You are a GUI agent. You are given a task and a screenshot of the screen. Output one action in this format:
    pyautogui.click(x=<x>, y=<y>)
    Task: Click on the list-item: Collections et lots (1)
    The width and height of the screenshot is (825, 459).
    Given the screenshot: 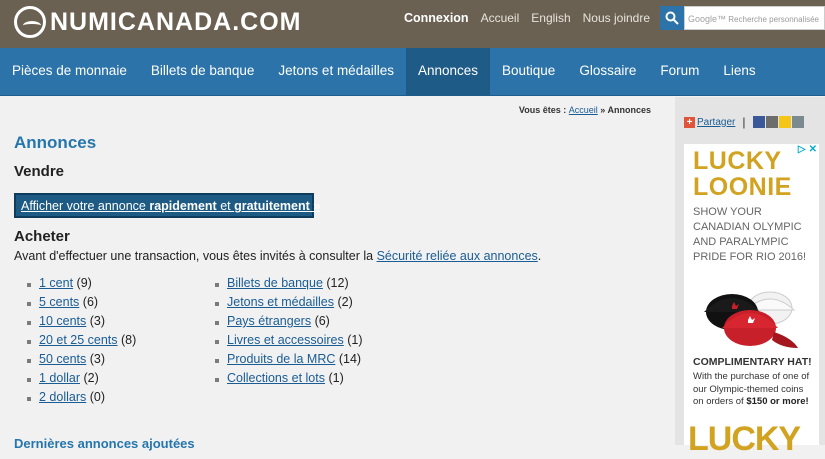 What is the action you would take?
    pyautogui.click(x=288, y=378)
    